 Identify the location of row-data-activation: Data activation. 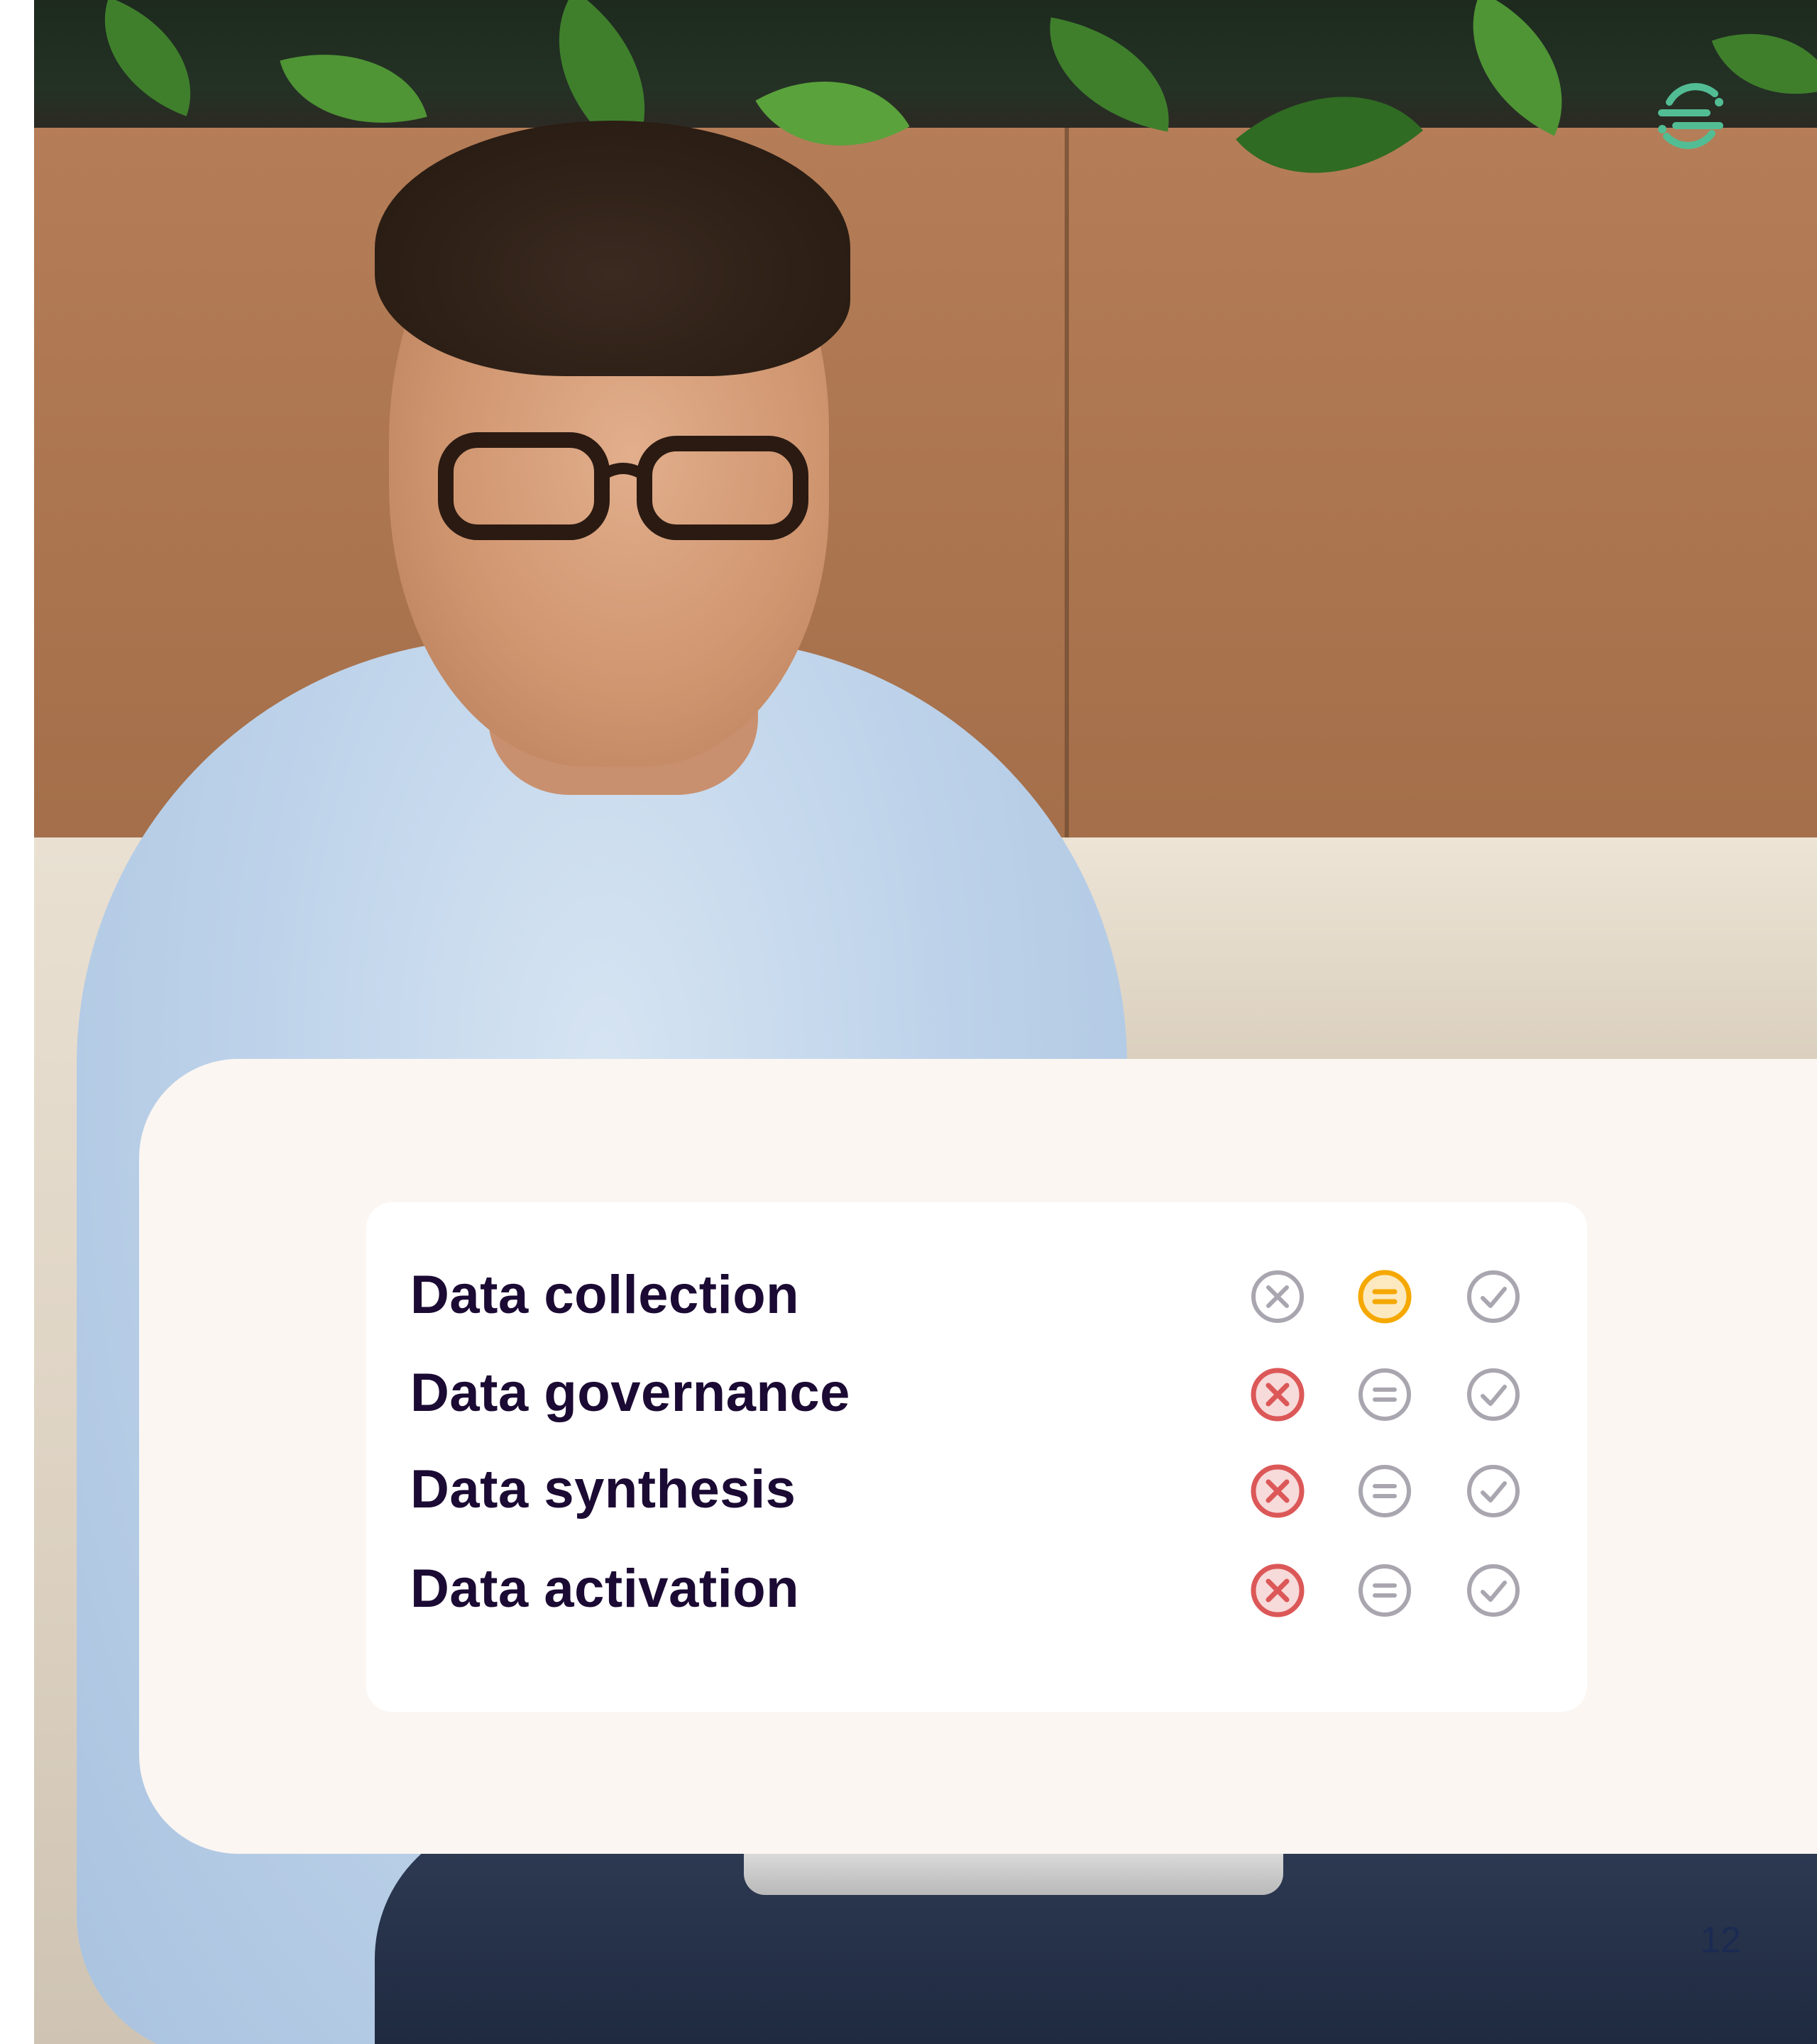
(978, 1589).